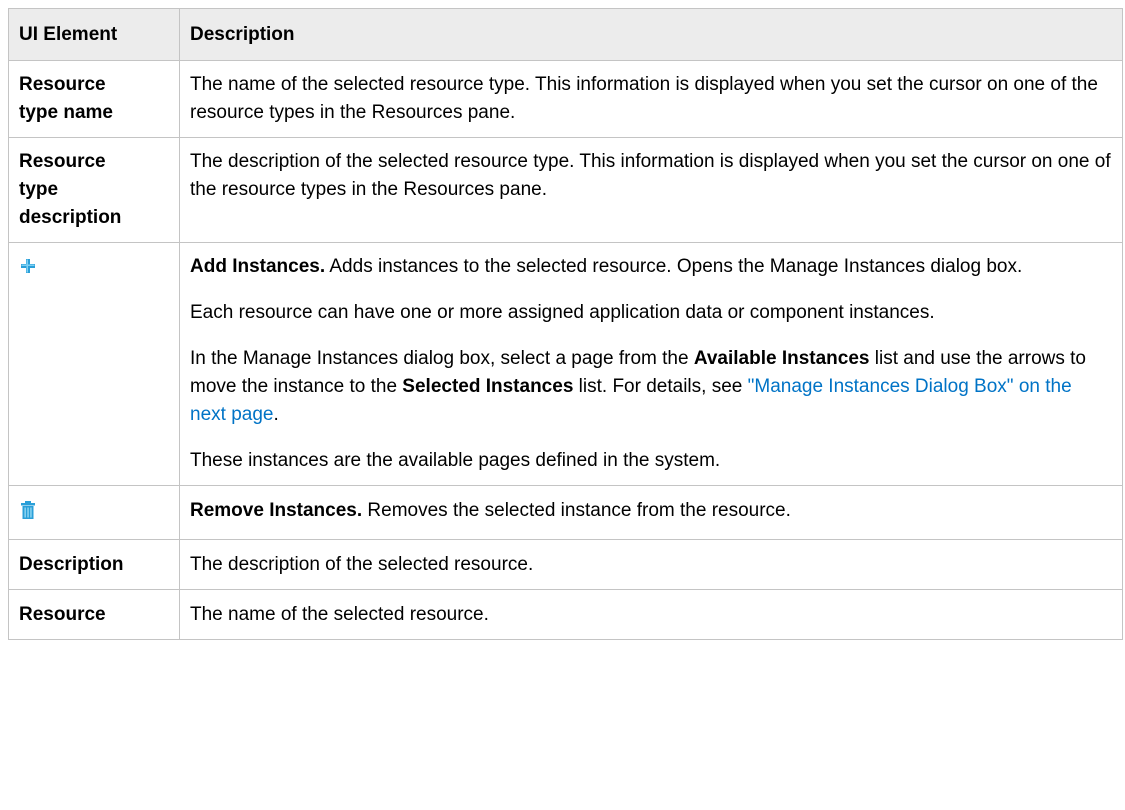  What do you see at coordinates (70, 217) in the screenshot?
I see `element-name: description` at bounding box center [70, 217].